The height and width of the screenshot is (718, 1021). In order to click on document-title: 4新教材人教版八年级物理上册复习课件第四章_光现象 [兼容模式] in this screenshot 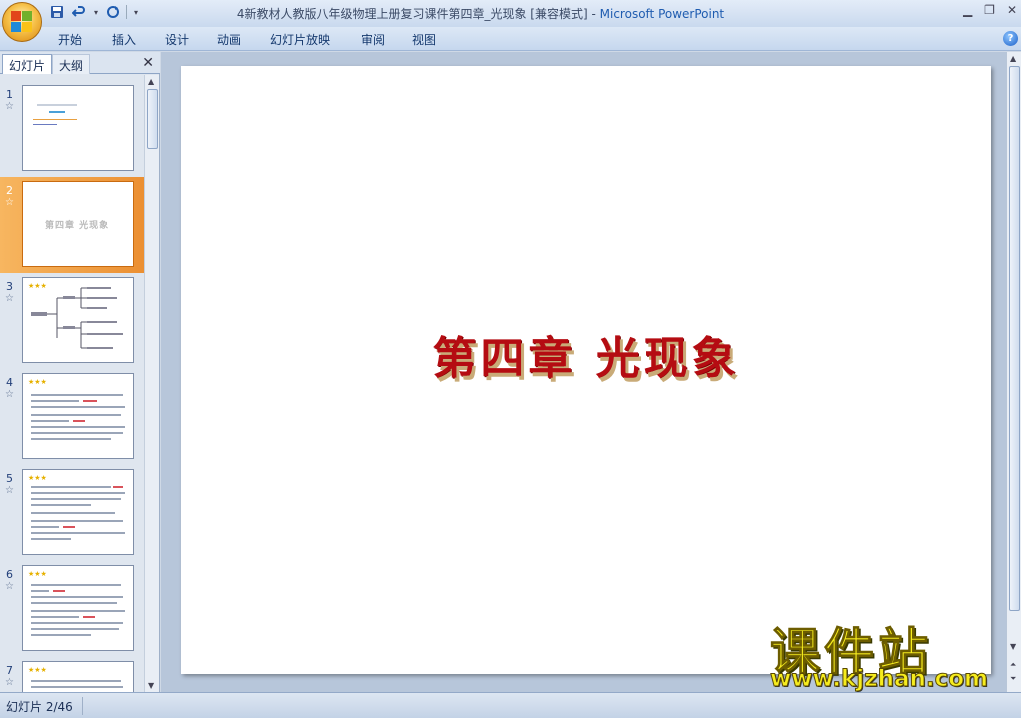, I will do `click(412, 14)`.